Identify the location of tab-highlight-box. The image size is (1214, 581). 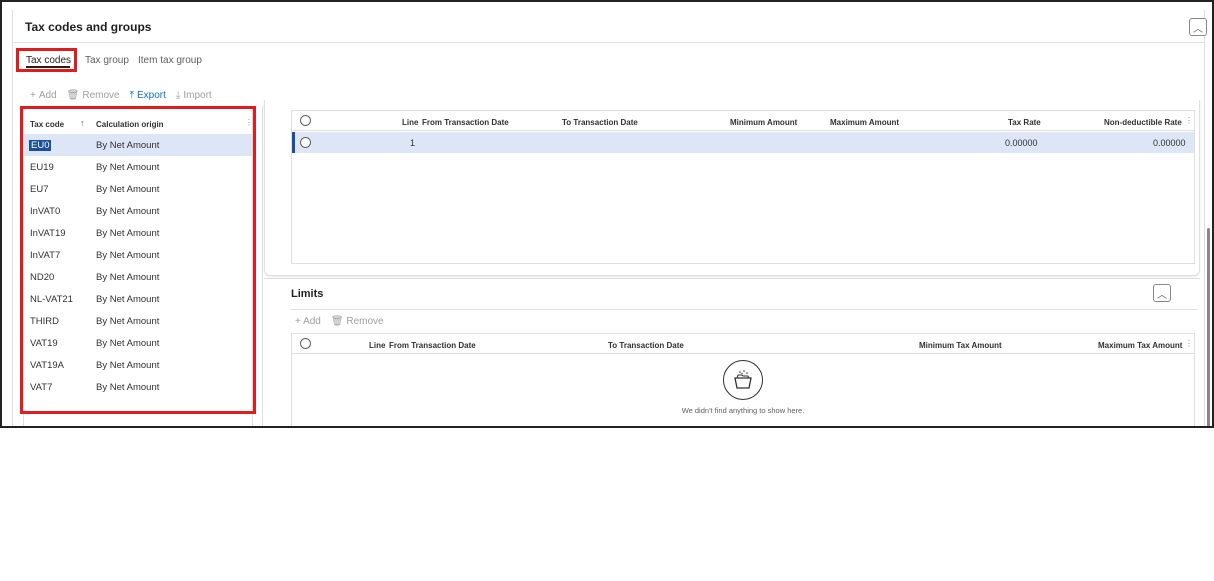
(46, 60).